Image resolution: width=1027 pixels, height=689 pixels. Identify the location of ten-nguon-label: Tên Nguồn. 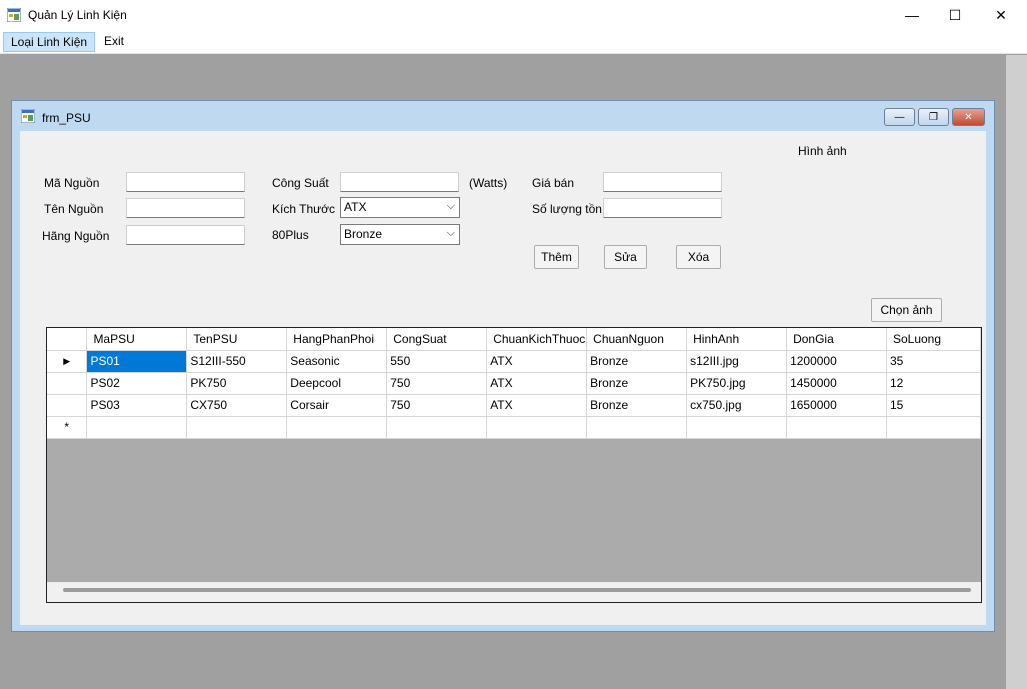
(74, 209).